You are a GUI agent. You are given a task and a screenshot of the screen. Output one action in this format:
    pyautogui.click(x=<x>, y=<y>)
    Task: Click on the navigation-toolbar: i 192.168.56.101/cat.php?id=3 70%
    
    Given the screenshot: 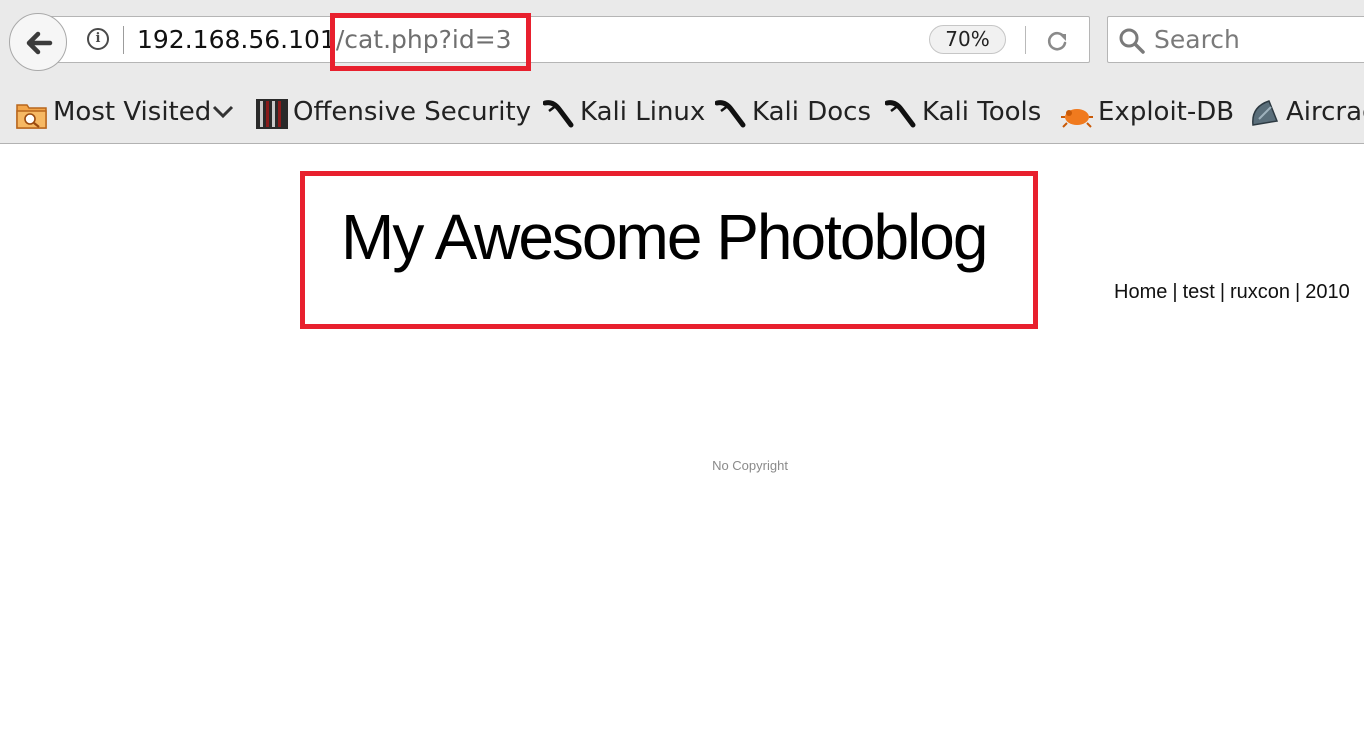 What is the action you would take?
    pyautogui.click(x=682, y=41)
    